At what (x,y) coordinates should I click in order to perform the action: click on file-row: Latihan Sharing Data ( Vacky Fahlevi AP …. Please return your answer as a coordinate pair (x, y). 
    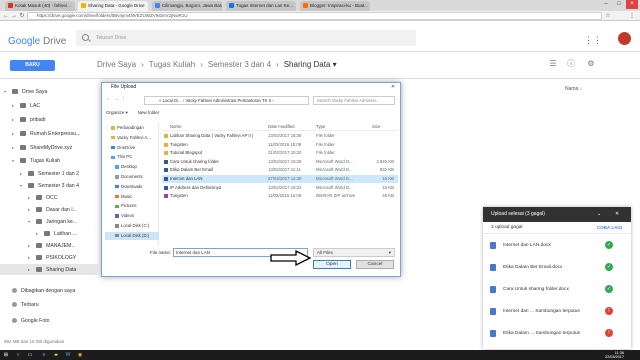
    Looking at the image, I should click on (280, 136).